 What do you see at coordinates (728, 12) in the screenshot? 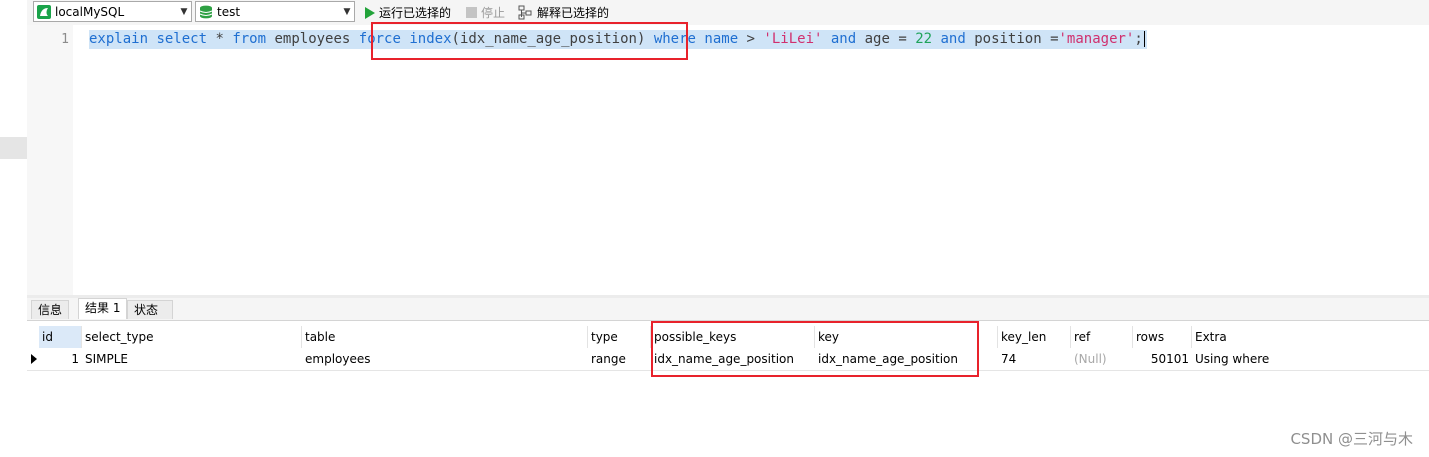
I see `query-toolbar: localMySQL ▼ test ▼ 运行已选择的 停止 解释已选择的` at bounding box center [728, 12].